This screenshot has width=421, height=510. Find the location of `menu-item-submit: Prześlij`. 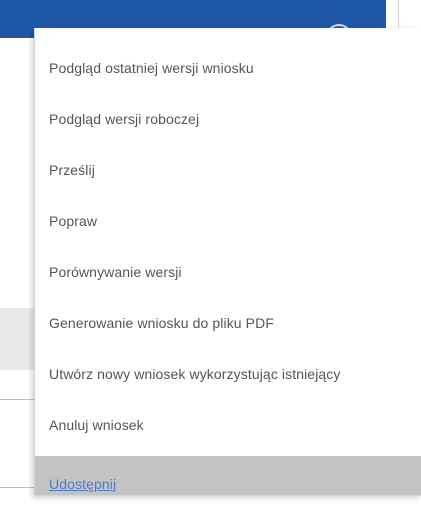

menu-item-submit: Prześlij is located at coordinates (228, 169).